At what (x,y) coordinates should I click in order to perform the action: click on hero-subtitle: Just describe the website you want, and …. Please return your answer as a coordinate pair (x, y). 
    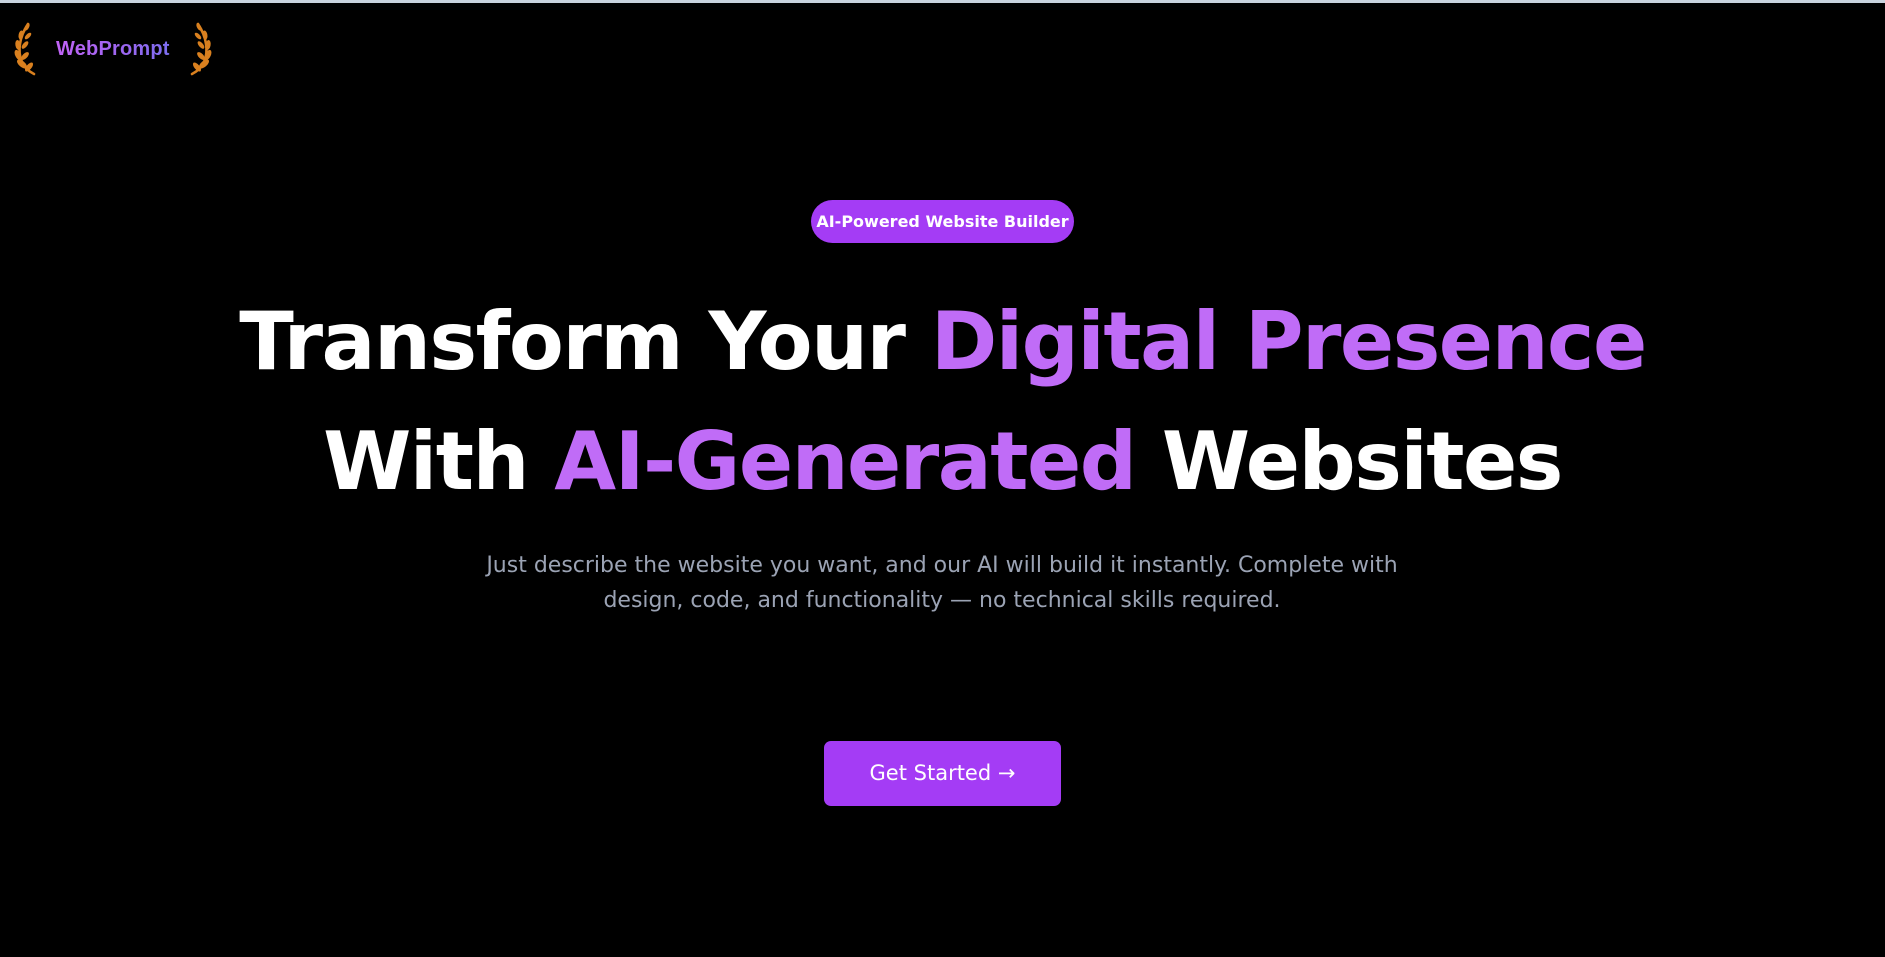
    Looking at the image, I should click on (942, 583).